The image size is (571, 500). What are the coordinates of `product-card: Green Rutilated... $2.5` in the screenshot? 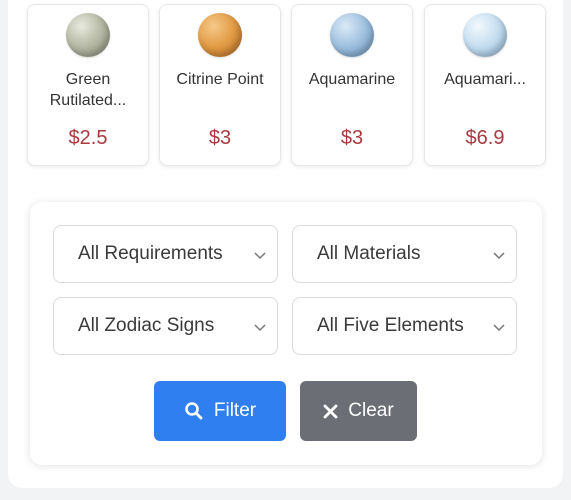 It's located at (88, 85).